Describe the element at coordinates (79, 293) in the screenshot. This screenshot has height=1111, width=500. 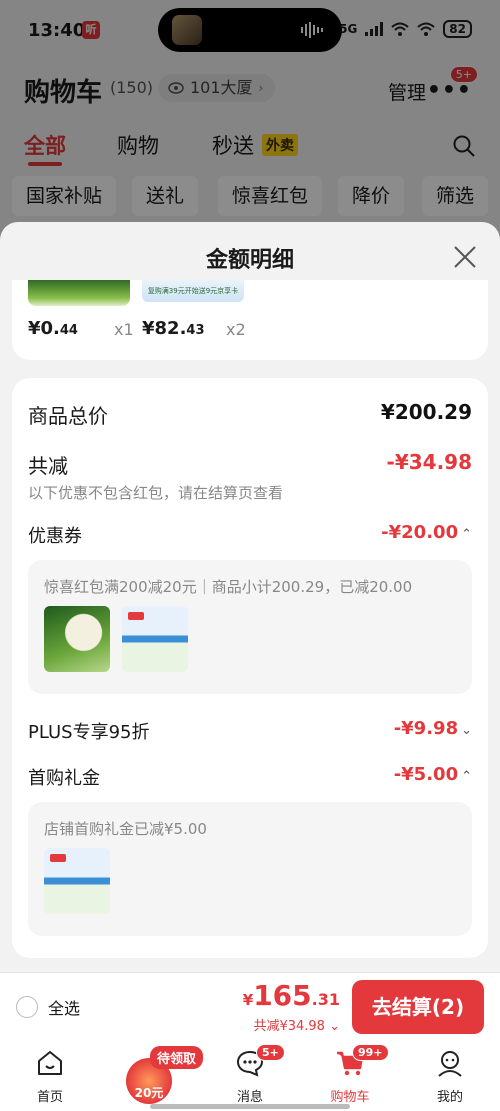
I see `product-image` at that location.